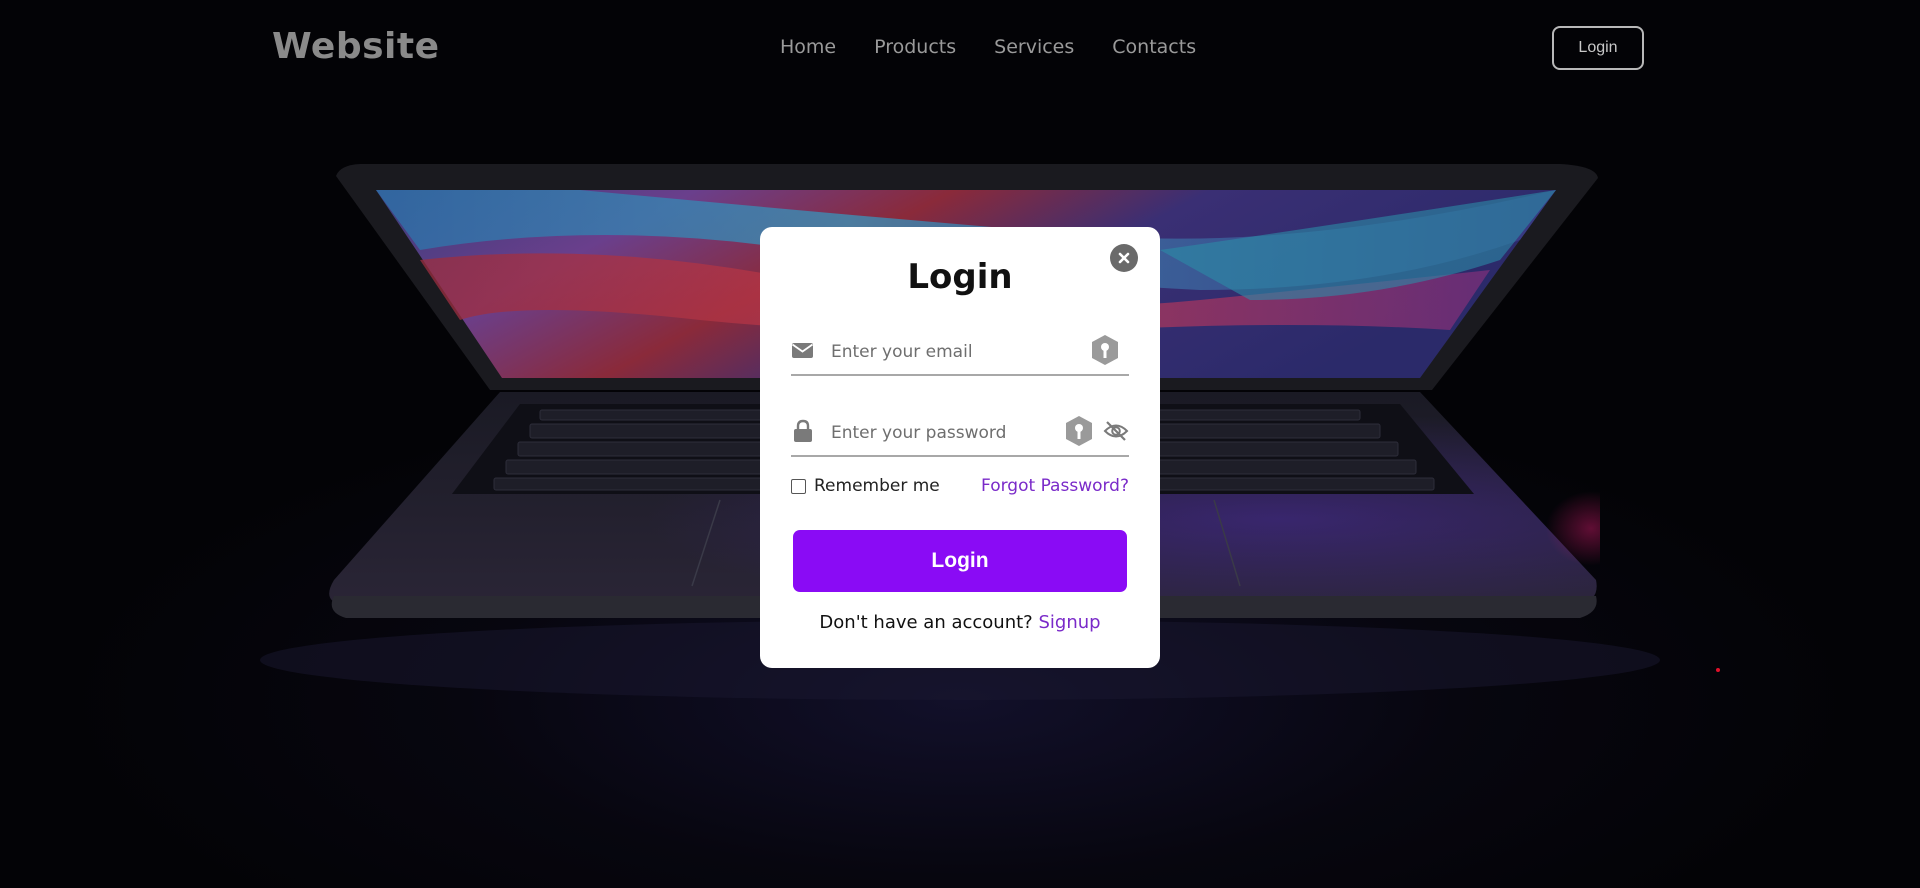 The image size is (1920, 888). Describe the element at coordinates (956, 433) in the screenshot. I see `password-input` at that location.